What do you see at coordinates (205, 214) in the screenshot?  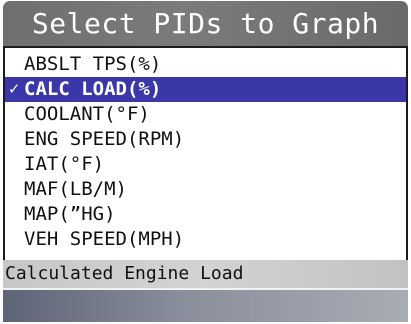 I see `pid-item-map: MAP(”HG)` at bounding box center [205, 214].